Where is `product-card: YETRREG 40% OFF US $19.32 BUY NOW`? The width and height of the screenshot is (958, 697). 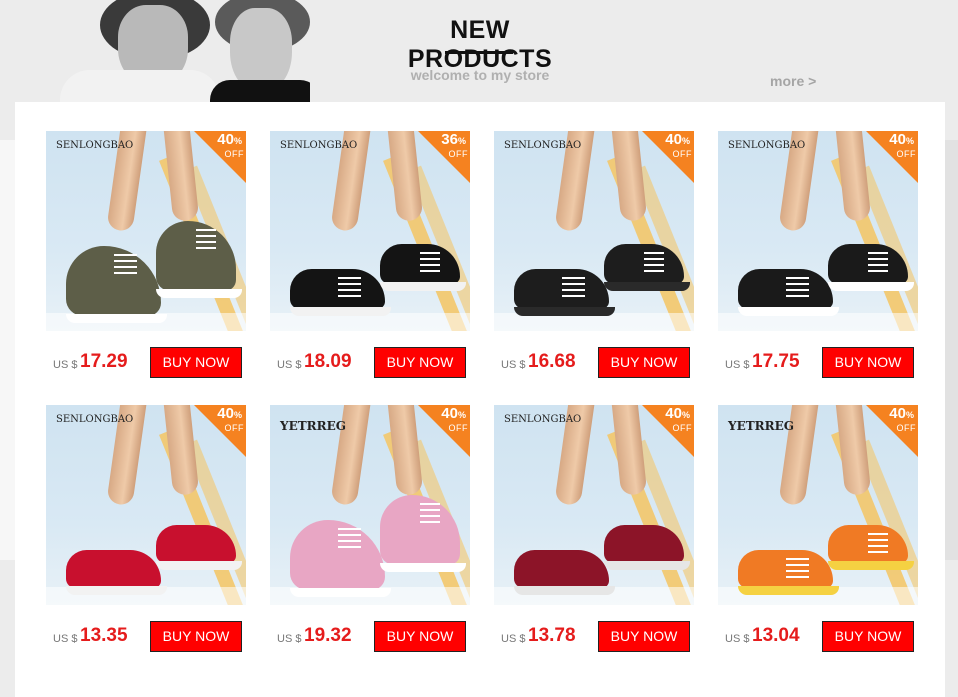 product-card: YETRREG 40% OFF US $19.32 BUY NOW is located at coordinates (370, 530).